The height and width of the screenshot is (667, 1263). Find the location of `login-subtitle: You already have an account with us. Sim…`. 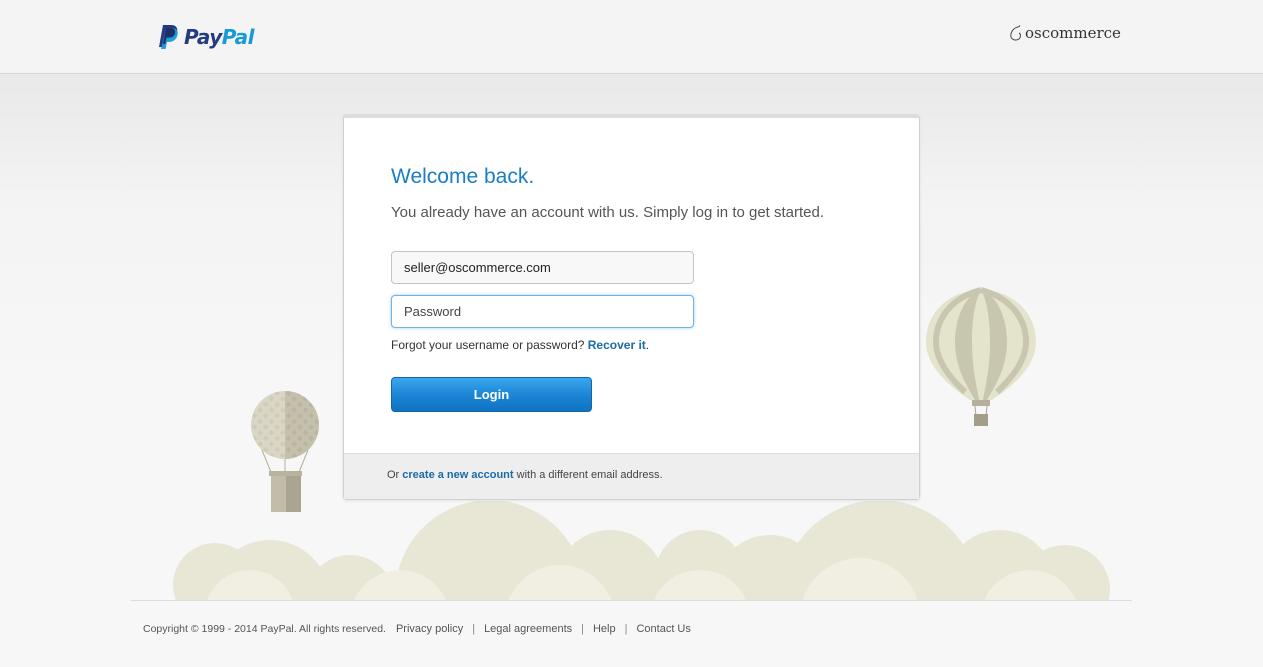

login-subtitle: You already have an account with us. Sim… is located at coordinates (608, 212).